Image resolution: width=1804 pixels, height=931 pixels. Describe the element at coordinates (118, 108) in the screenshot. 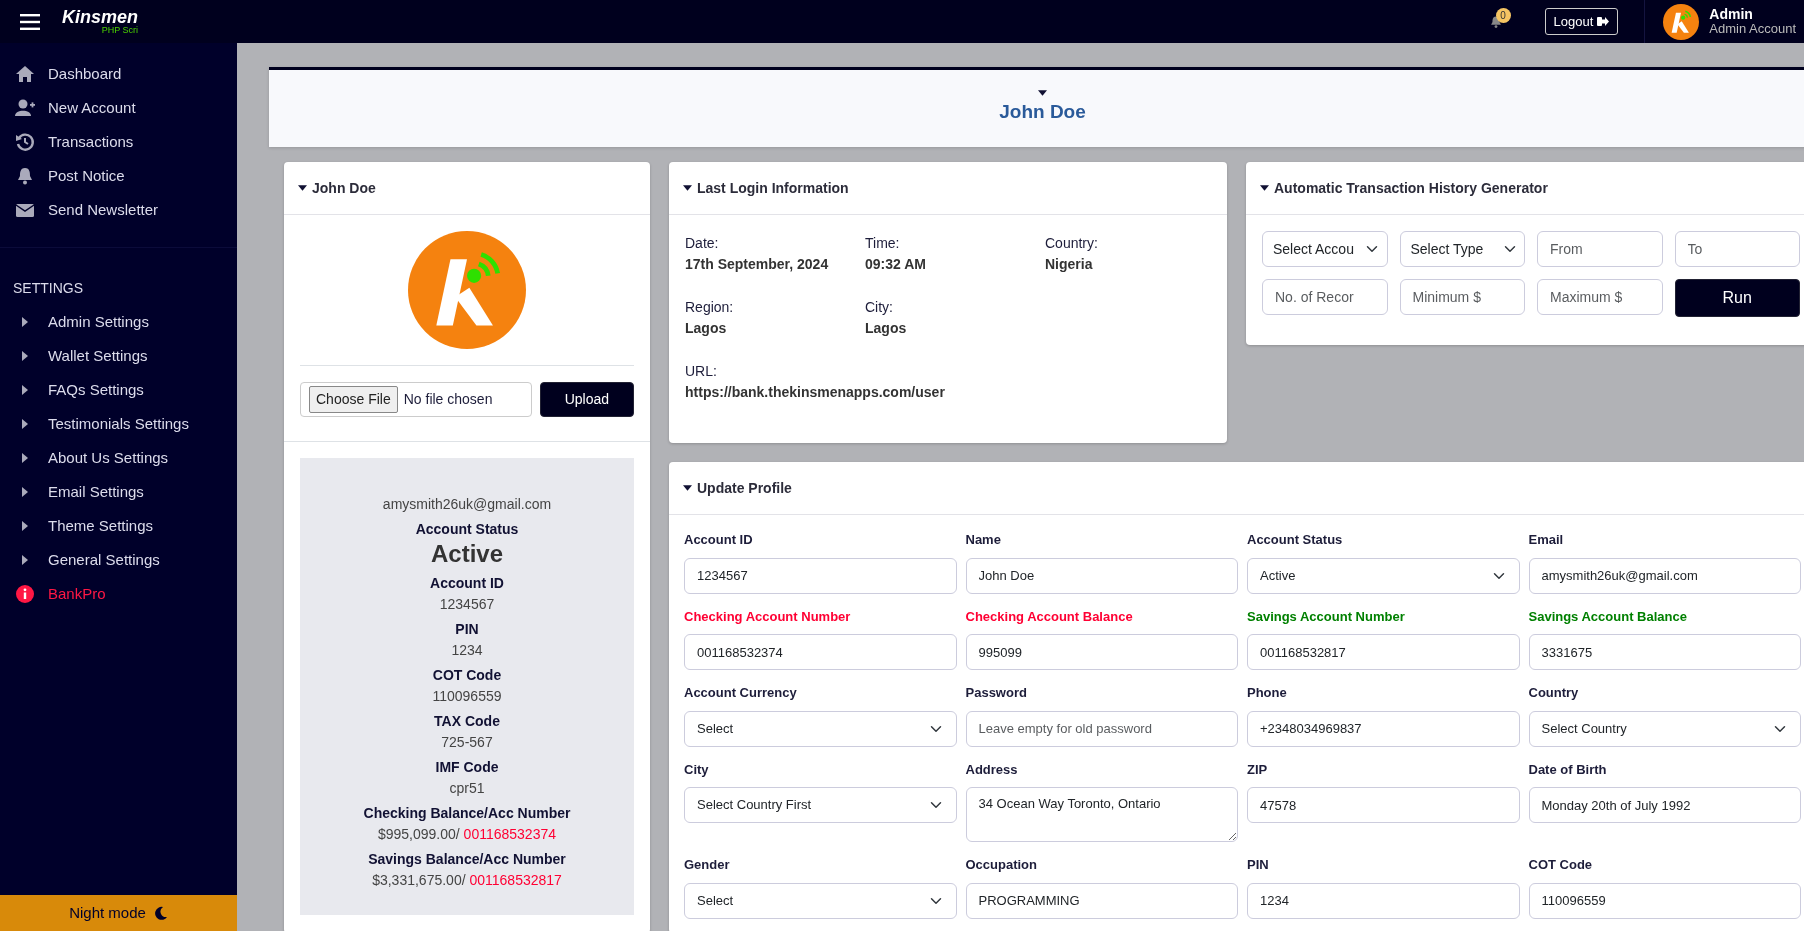

I see `sidebar-link: New Account` at that location.